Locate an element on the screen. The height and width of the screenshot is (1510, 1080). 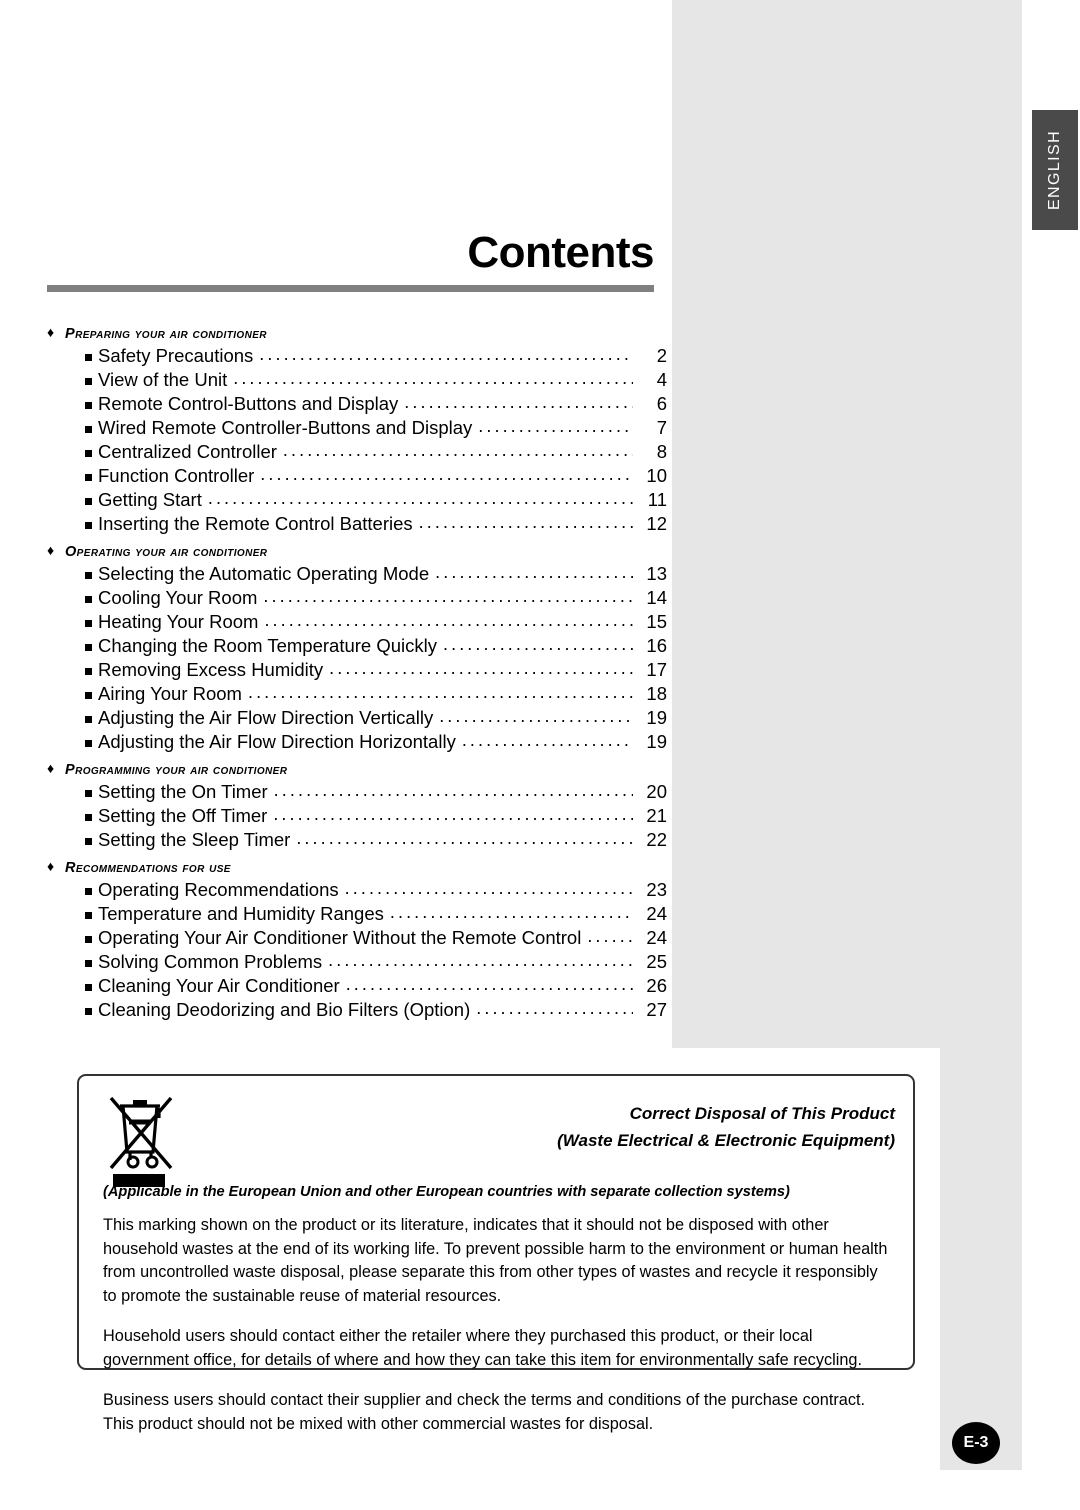
title-divider is located at coordinates (350, 288).